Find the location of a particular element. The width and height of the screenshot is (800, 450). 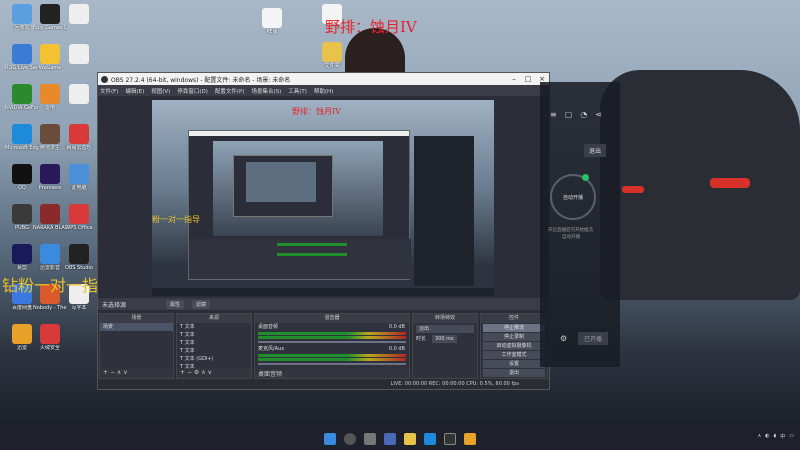

notification-icon: ▭ is located at coordinates (791, 436).